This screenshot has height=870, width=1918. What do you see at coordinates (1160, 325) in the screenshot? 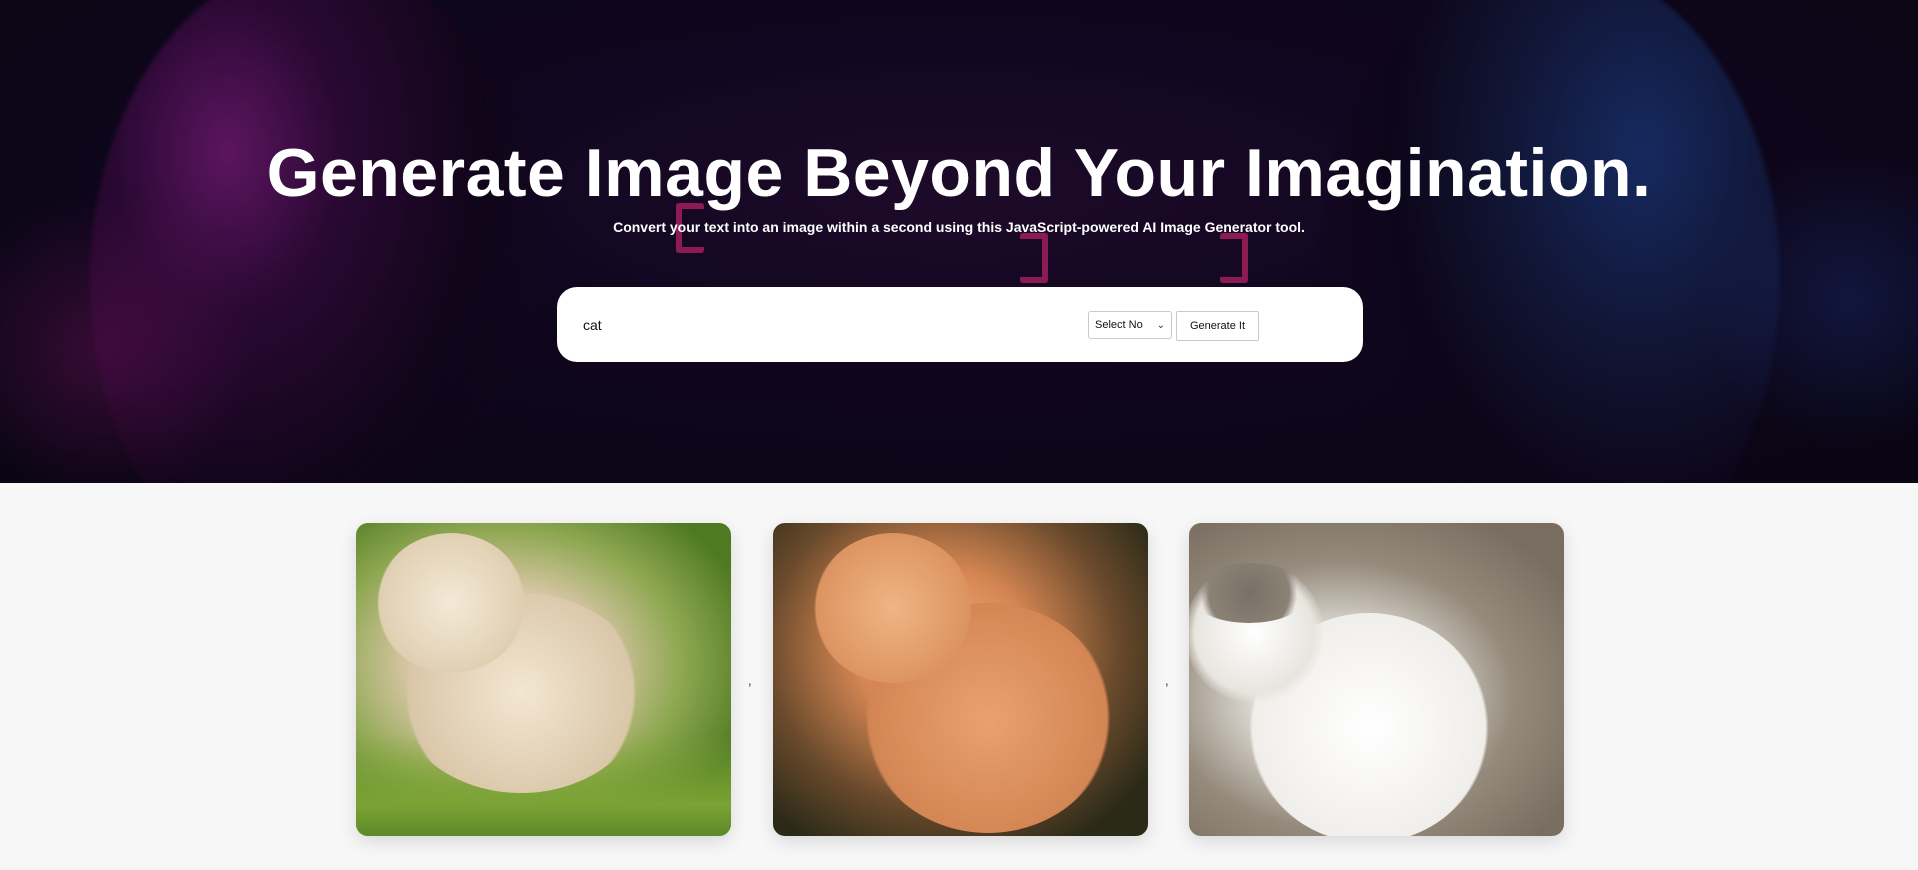
I see `chevron-down-icon: ⌄` at bounding box center [1160, 325].